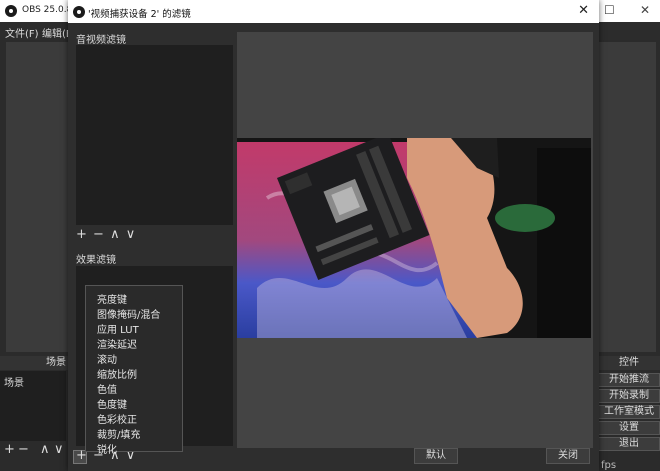  Describe the element at coordinates (609, 465) in the screenshot. I see `fps-status: fps` at that location.